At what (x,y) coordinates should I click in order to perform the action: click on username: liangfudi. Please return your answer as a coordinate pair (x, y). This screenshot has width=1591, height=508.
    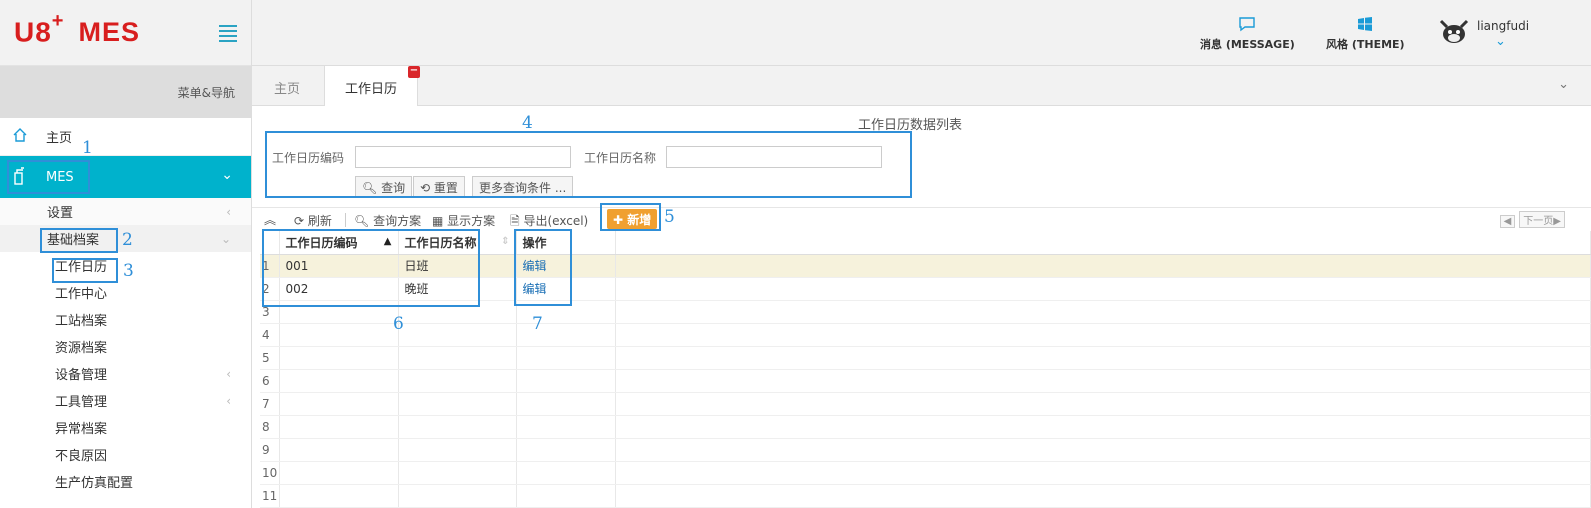
    Looking at the image, I should click on (1503, 26).